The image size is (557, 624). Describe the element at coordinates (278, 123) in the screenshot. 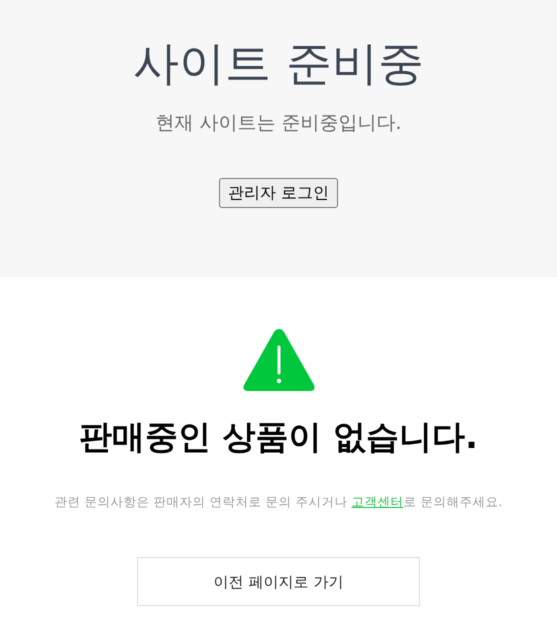

I see `status-message: 현재 사이트는 준비중입니다.` at that location.